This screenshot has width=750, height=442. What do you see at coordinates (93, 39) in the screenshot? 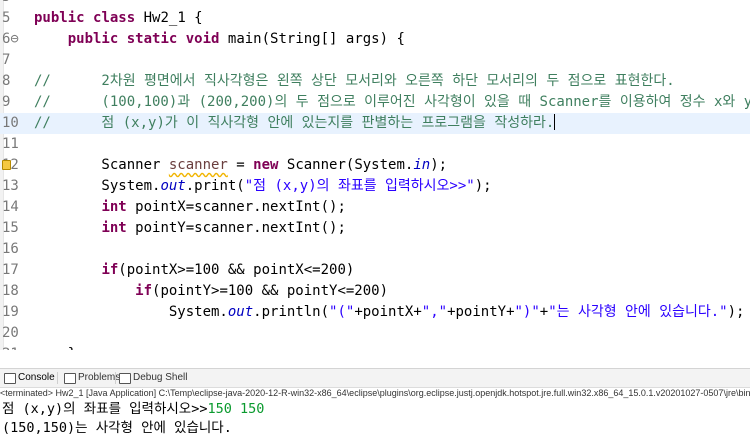
I see `code-token: public` at bounding box center [93, 39].